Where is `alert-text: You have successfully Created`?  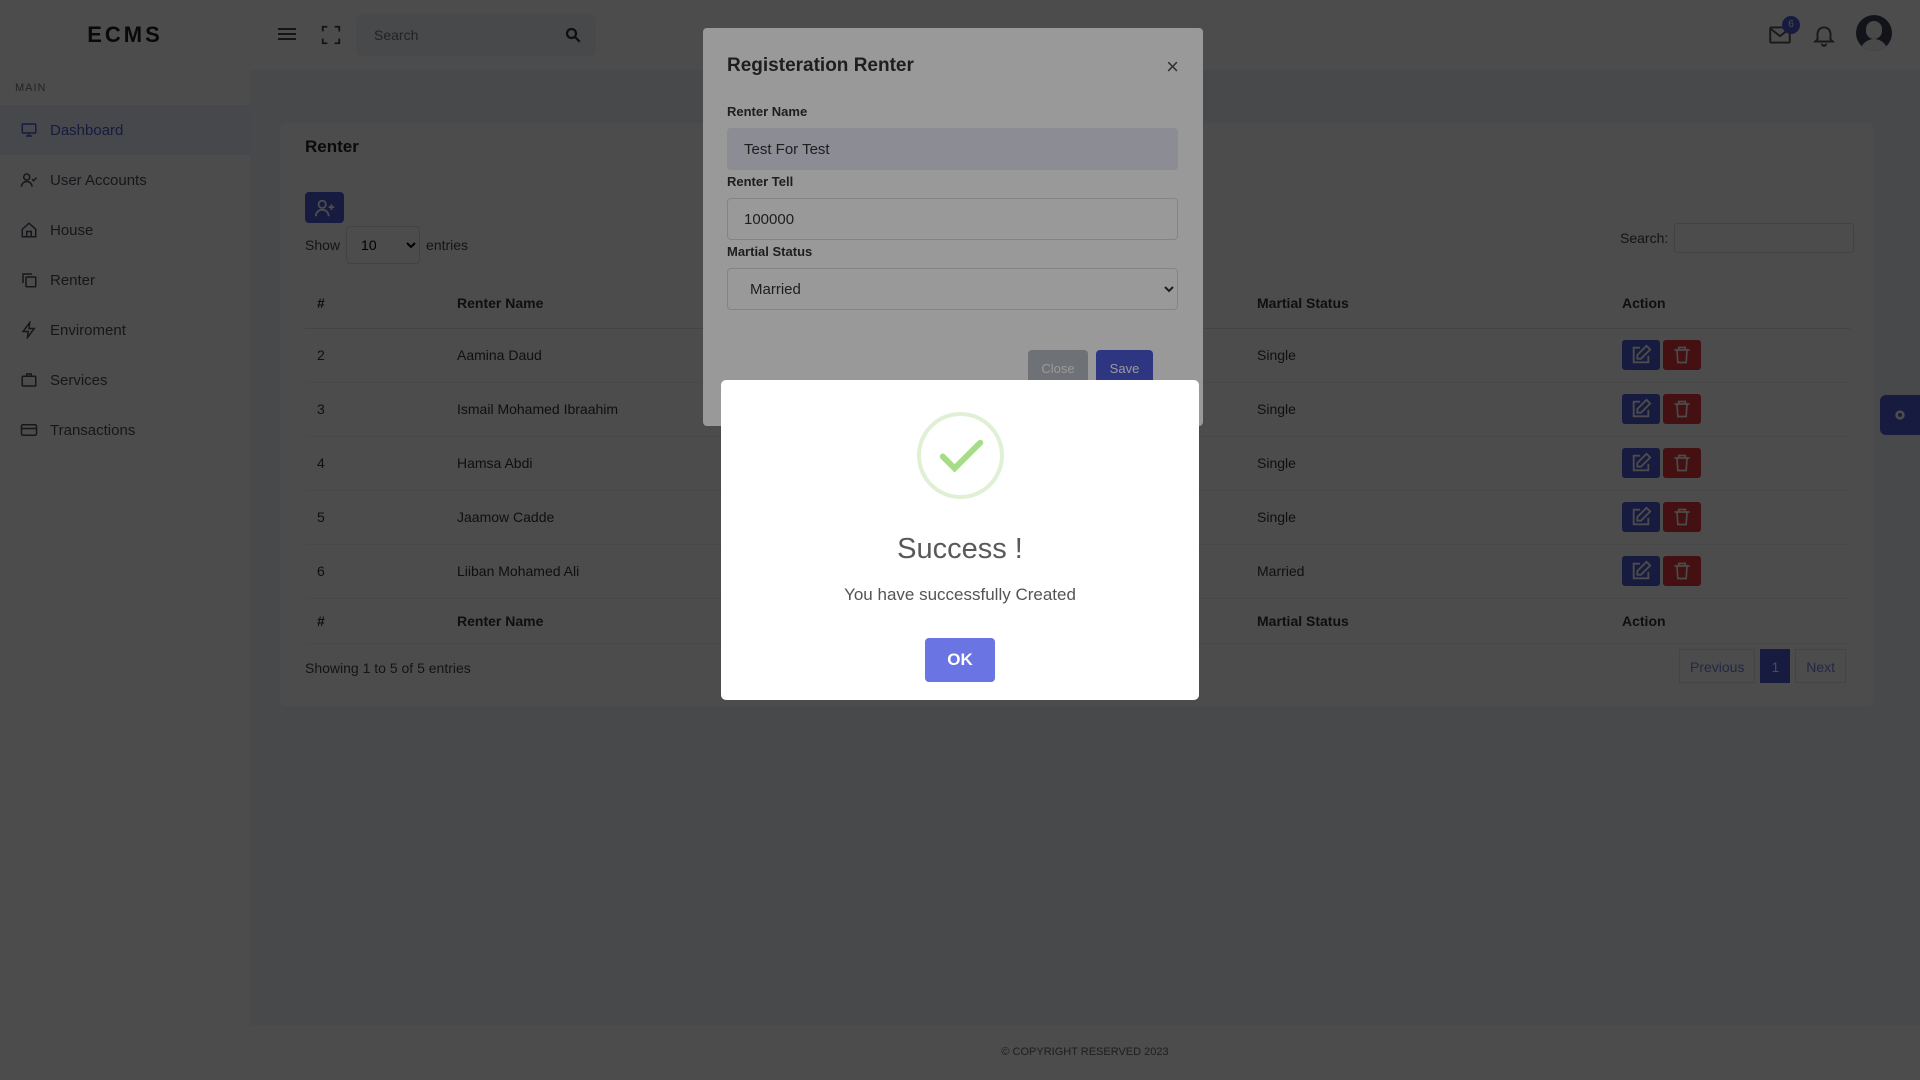
alert-text: You have successfully Created is located at coordinates (960, 594).